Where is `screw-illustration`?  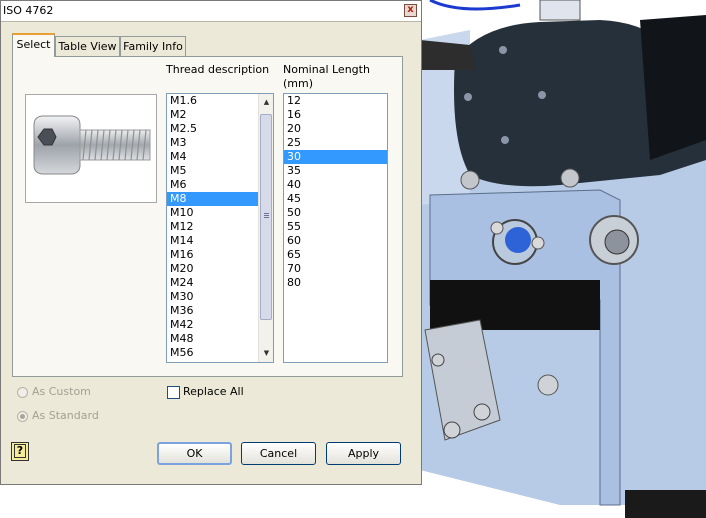 screw-illustration is located at coordinates (92, 145).